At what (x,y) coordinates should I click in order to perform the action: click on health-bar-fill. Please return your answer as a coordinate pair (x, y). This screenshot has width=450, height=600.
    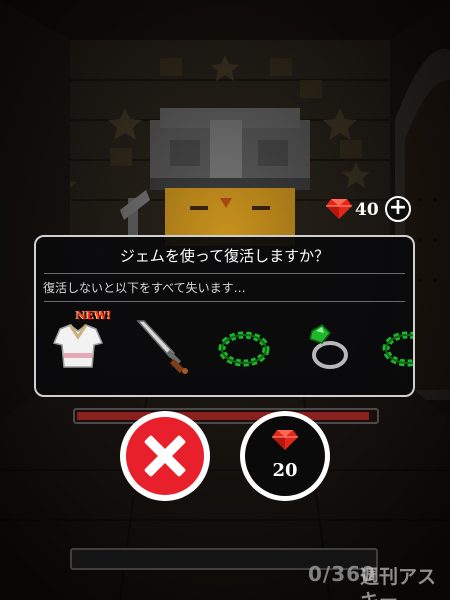
    Looking at the image, I should click on (223, 416).